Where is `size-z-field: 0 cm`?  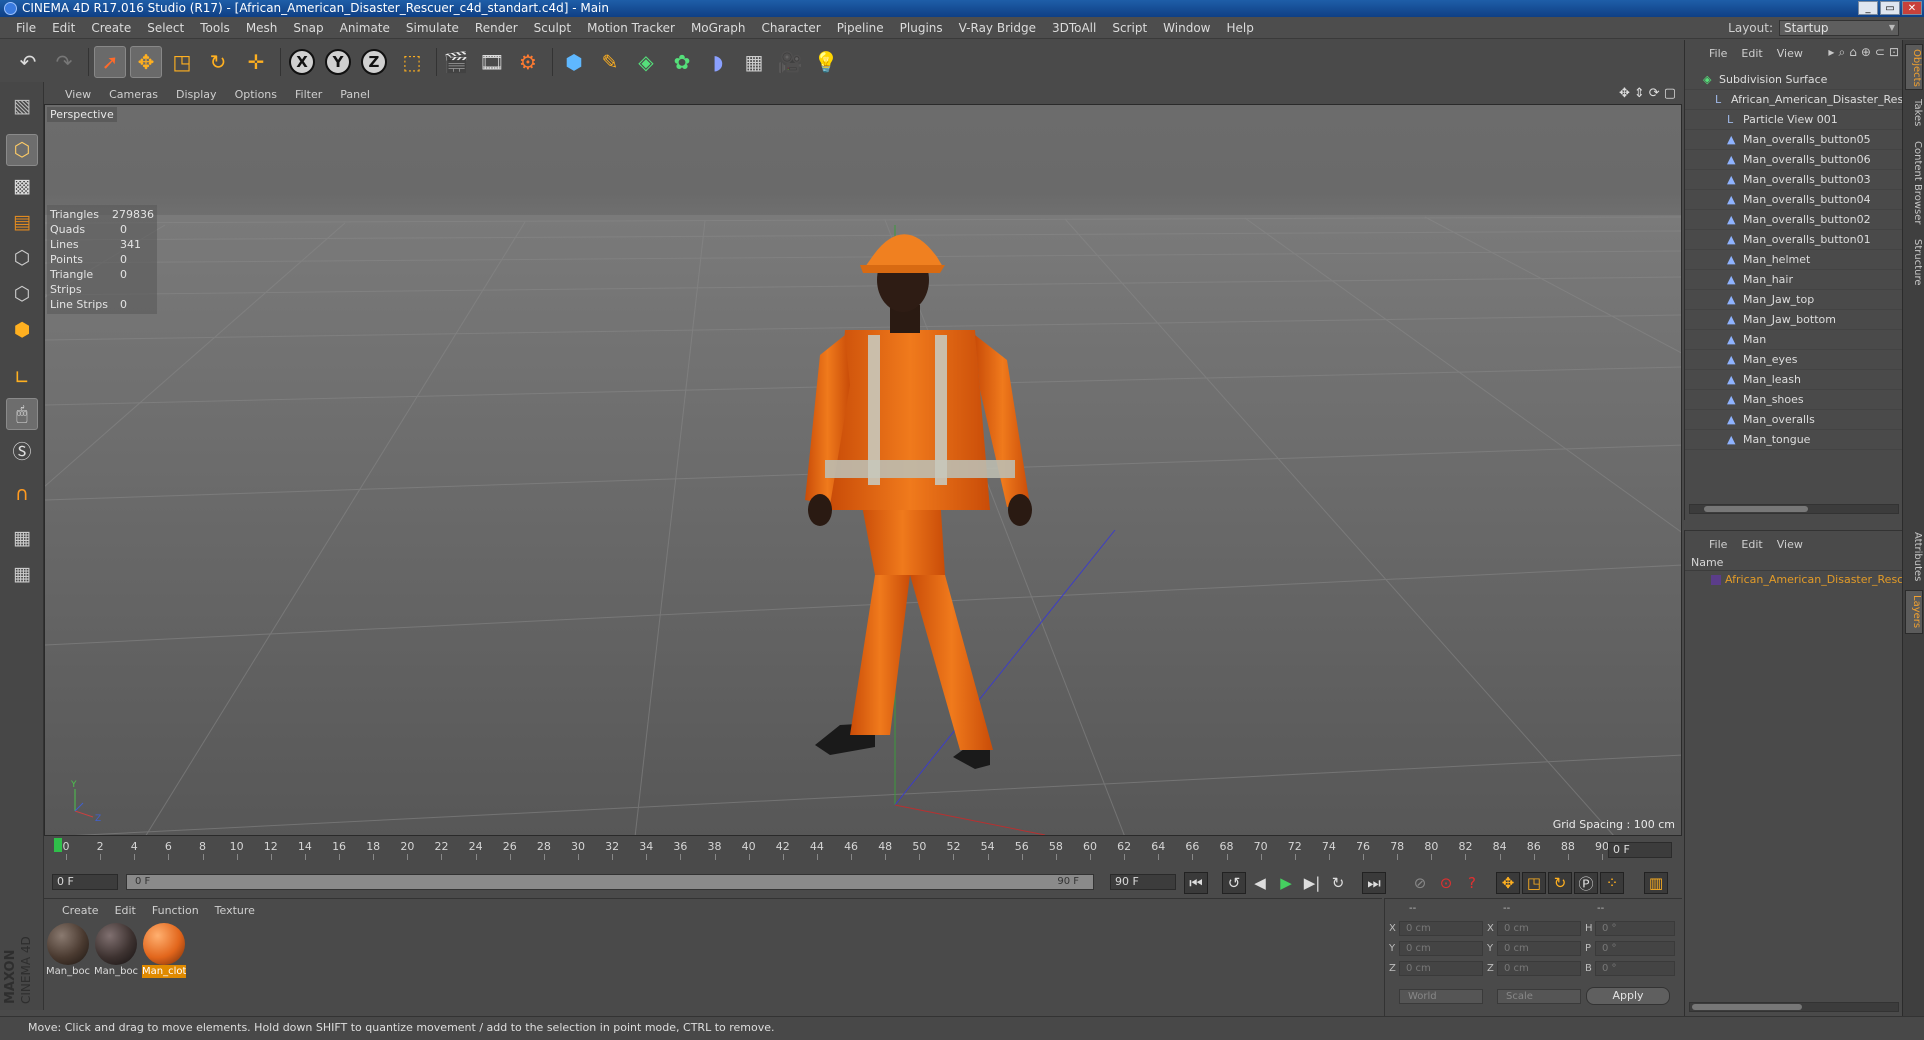 size-z-field: 0 cm is located at coordinates (1539, 968).